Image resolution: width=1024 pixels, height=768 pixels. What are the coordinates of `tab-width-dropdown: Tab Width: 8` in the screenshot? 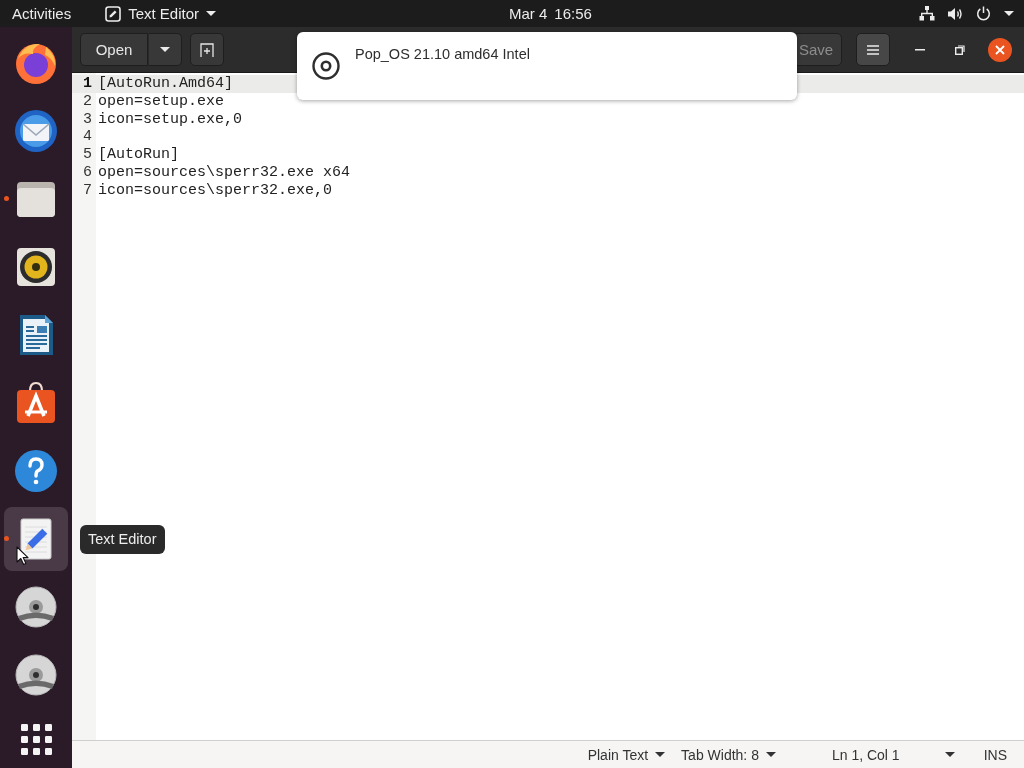 It's located at (728, 754).